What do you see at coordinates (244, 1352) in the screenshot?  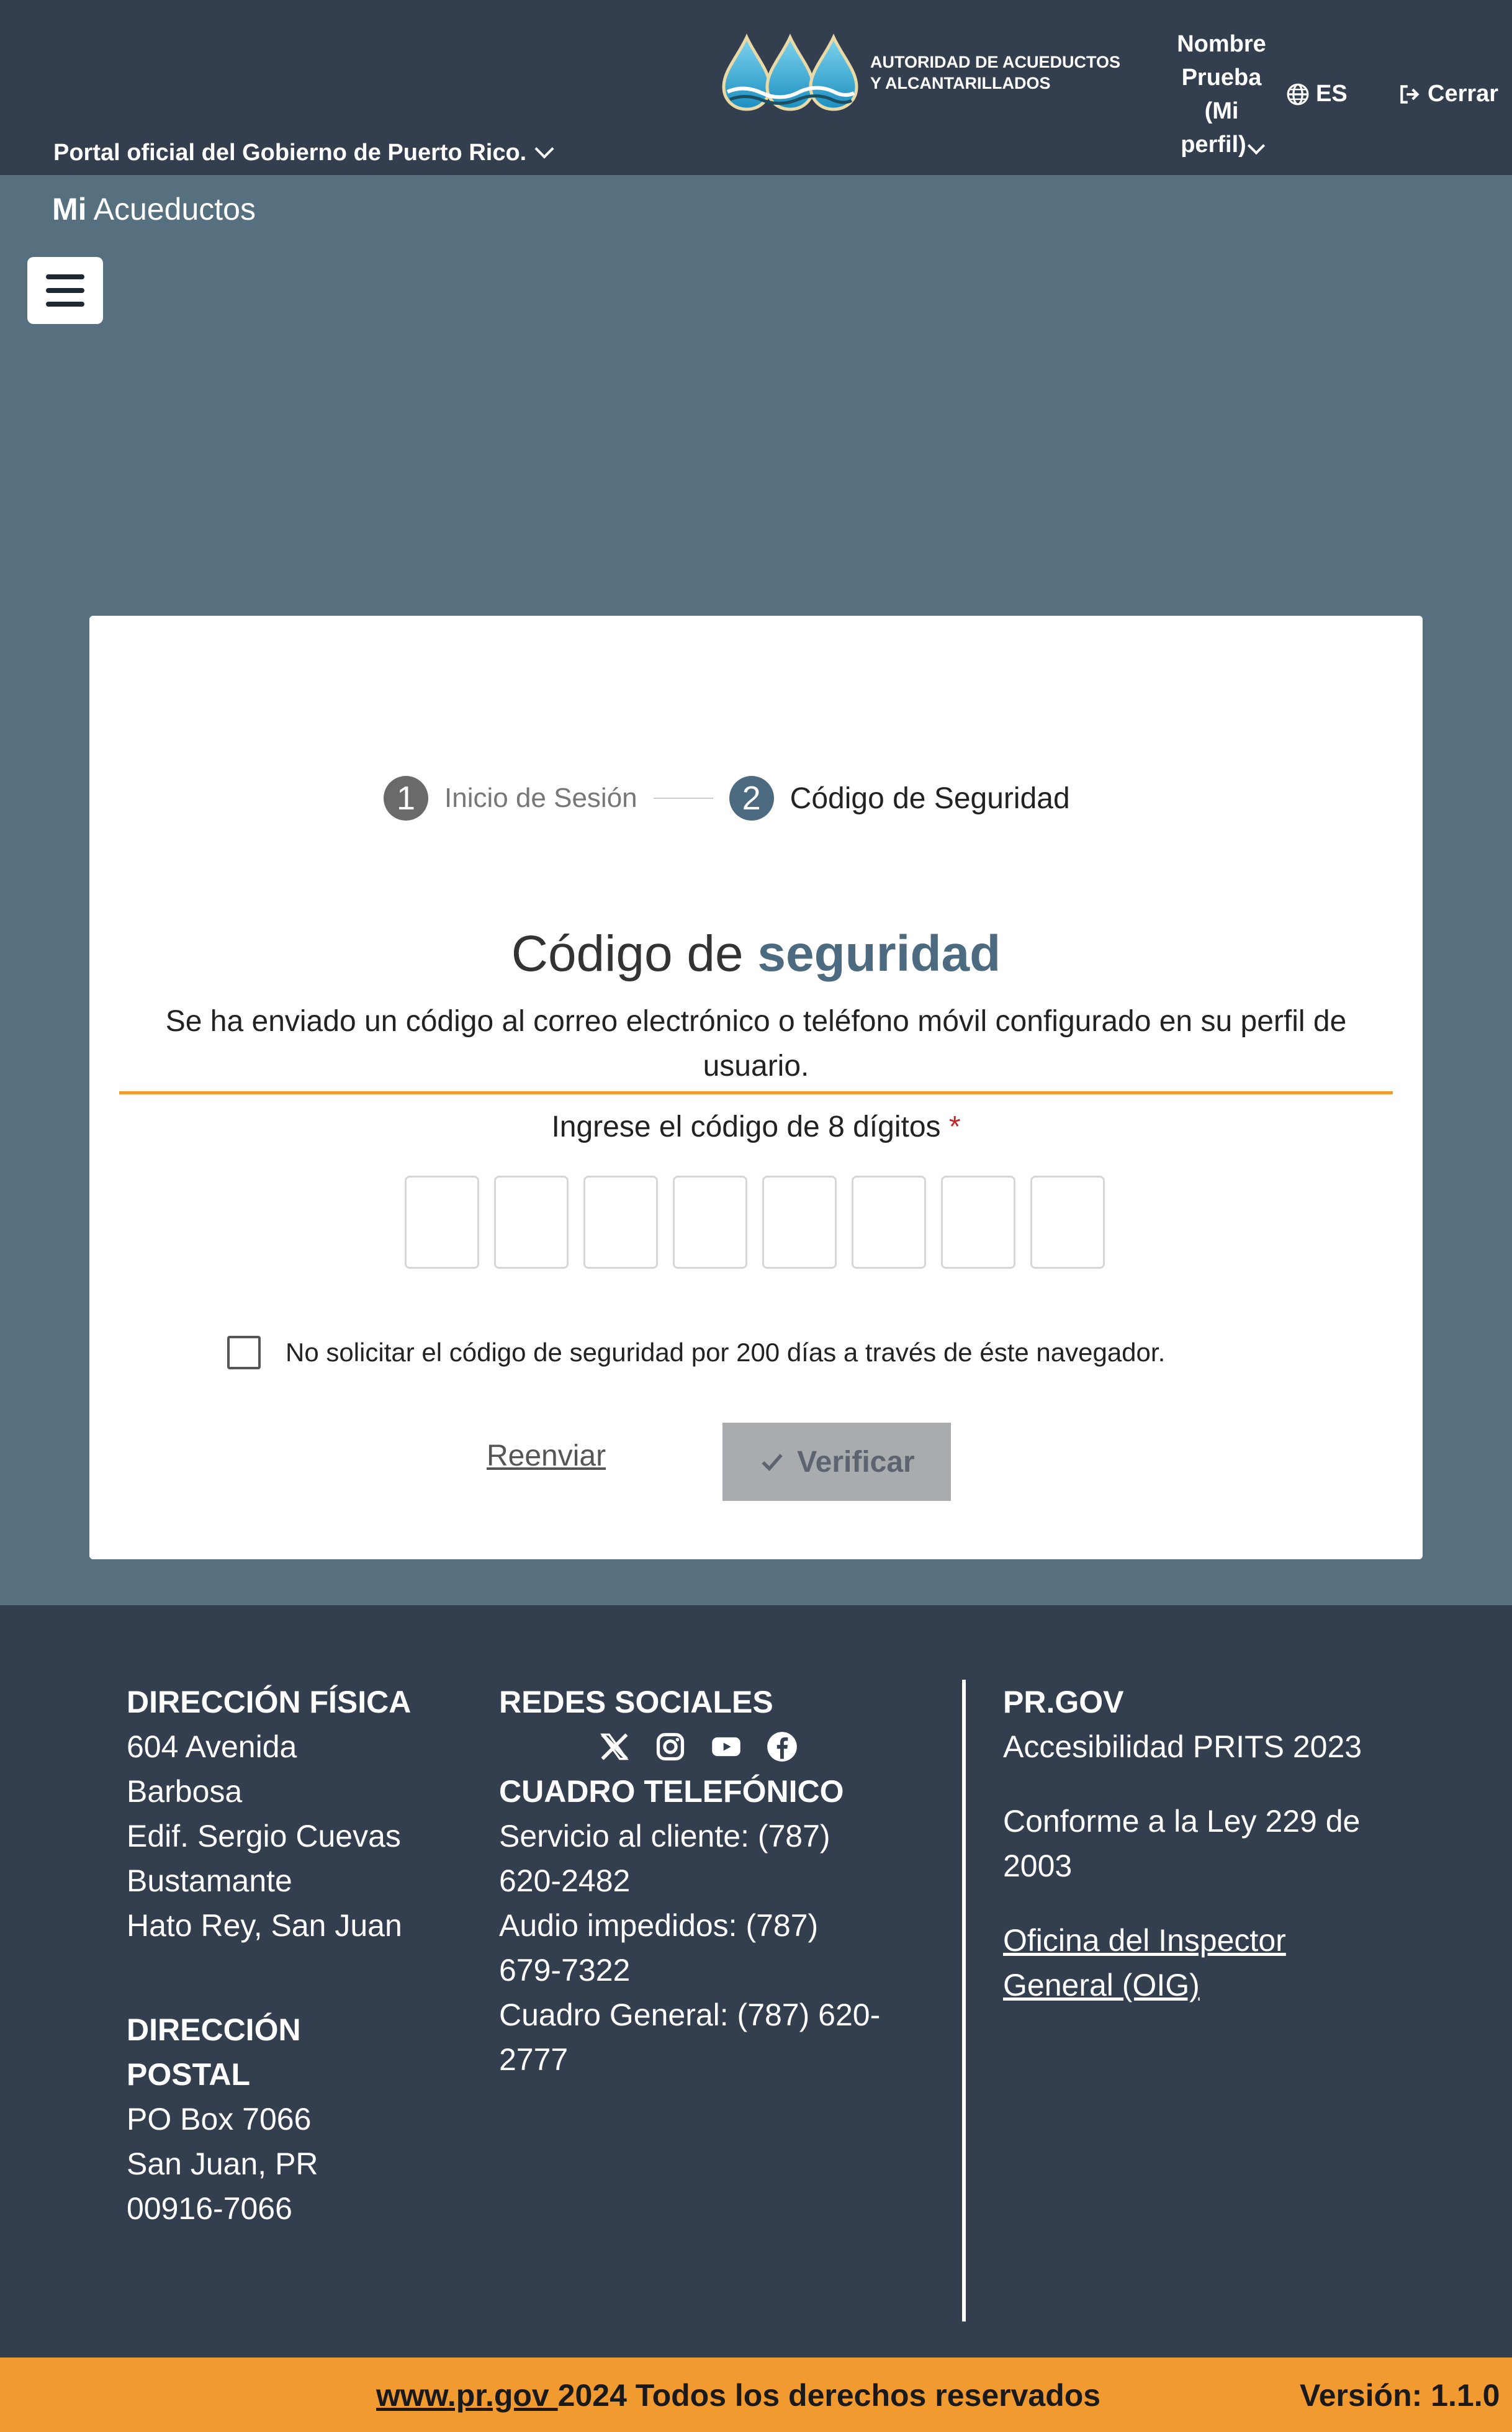 I see `remember-checkbox` at bounding box center [244, 1352].